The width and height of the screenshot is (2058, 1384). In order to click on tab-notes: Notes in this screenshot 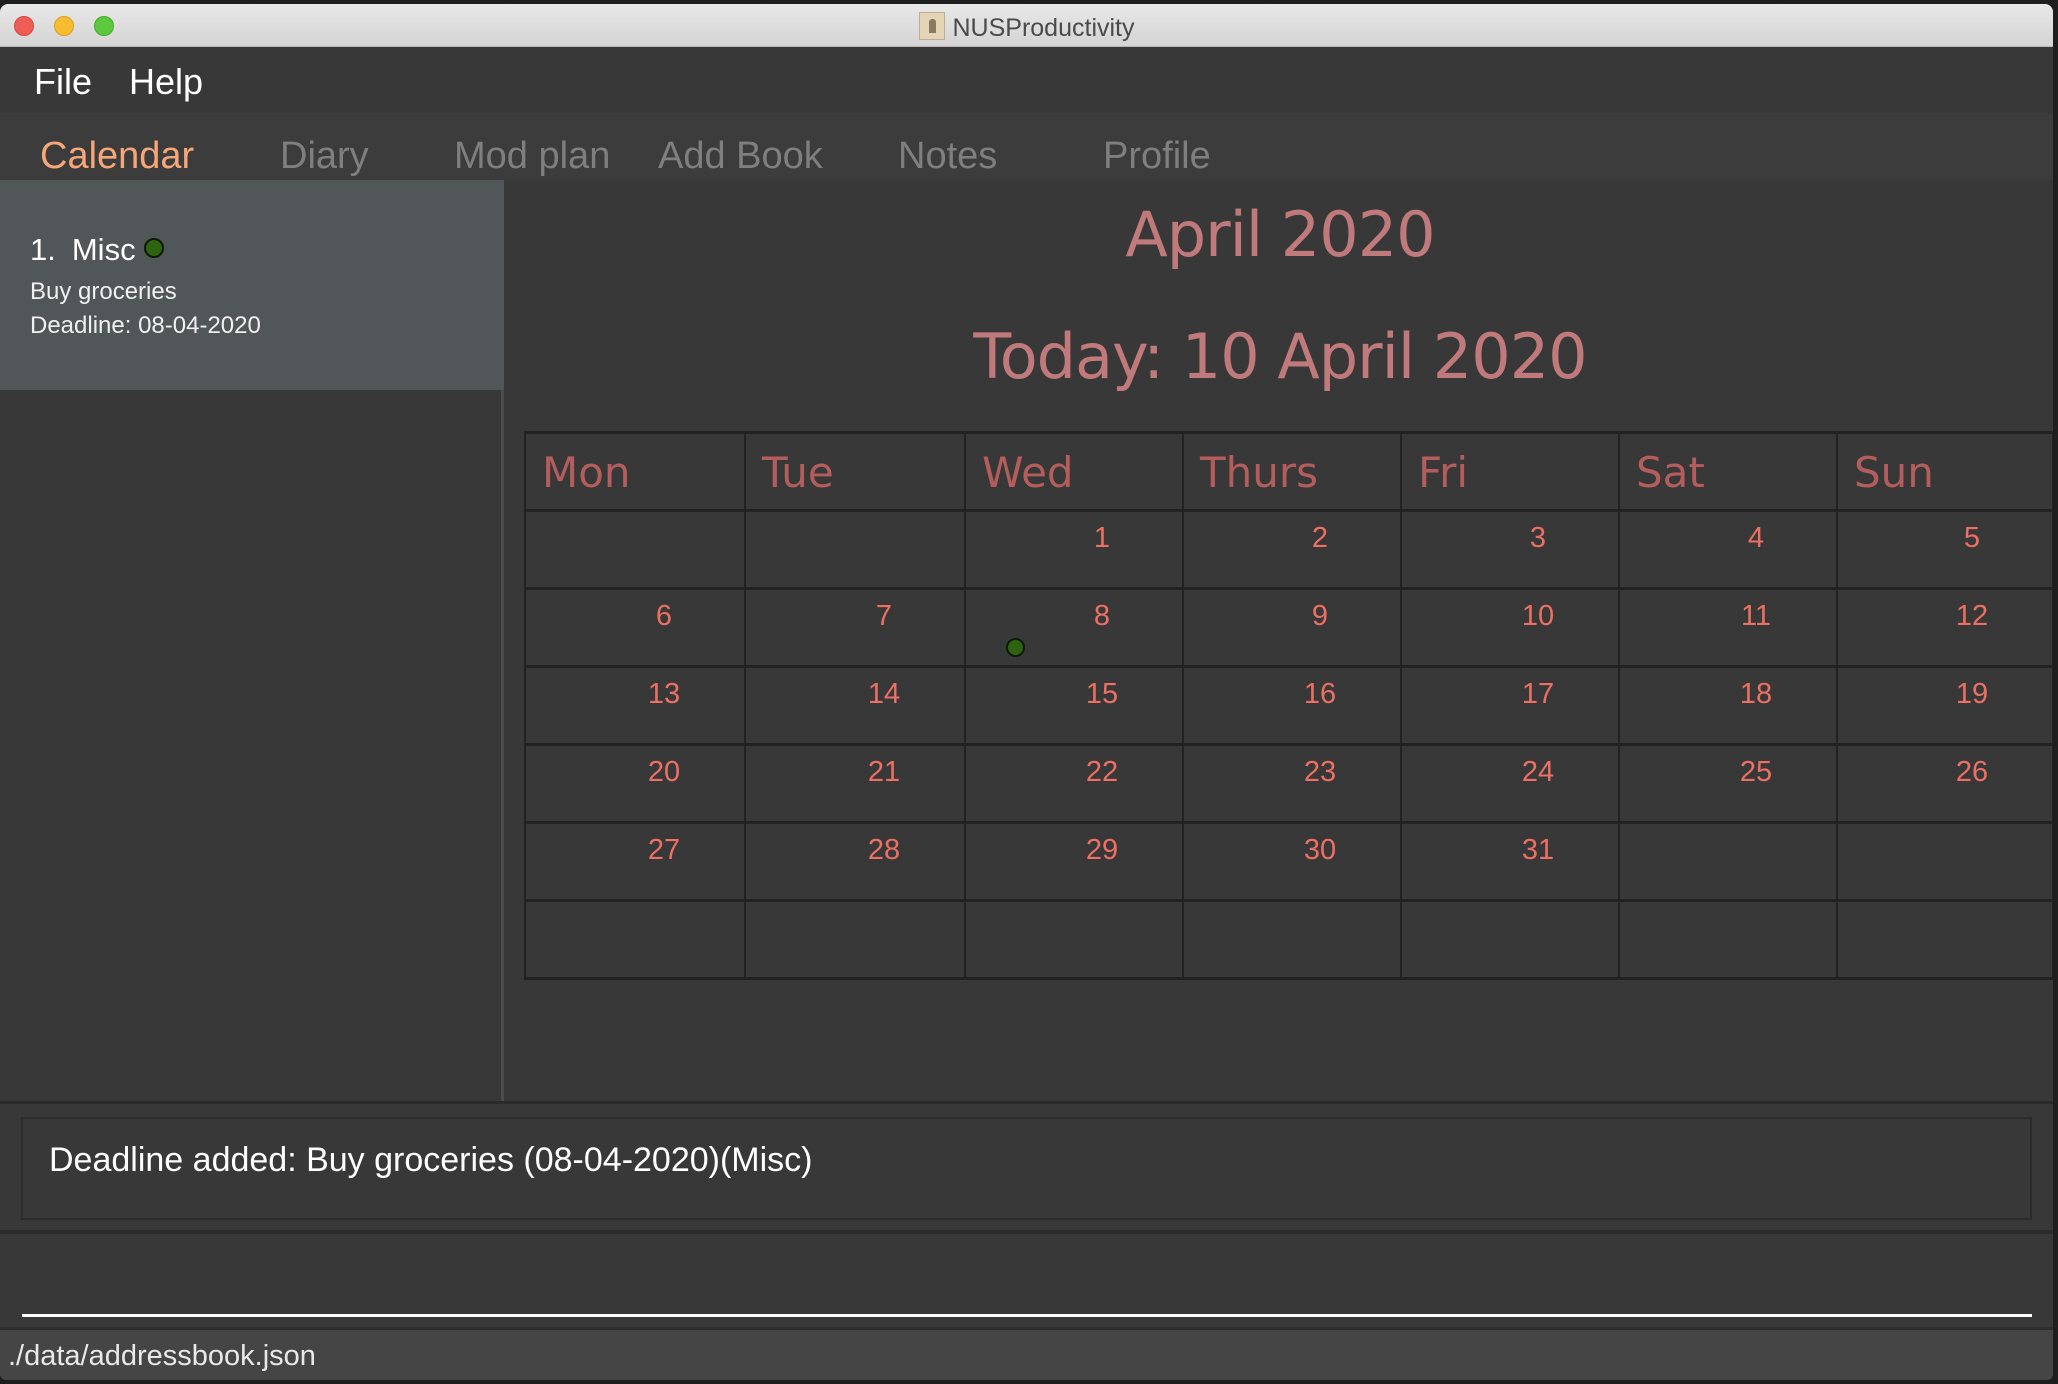, I will do `click(947, 156)`.